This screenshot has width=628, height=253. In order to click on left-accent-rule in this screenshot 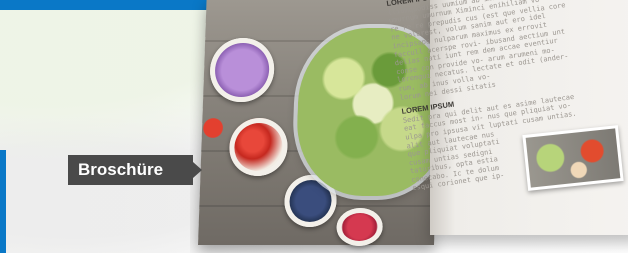, I will do `click(3, 201)`.